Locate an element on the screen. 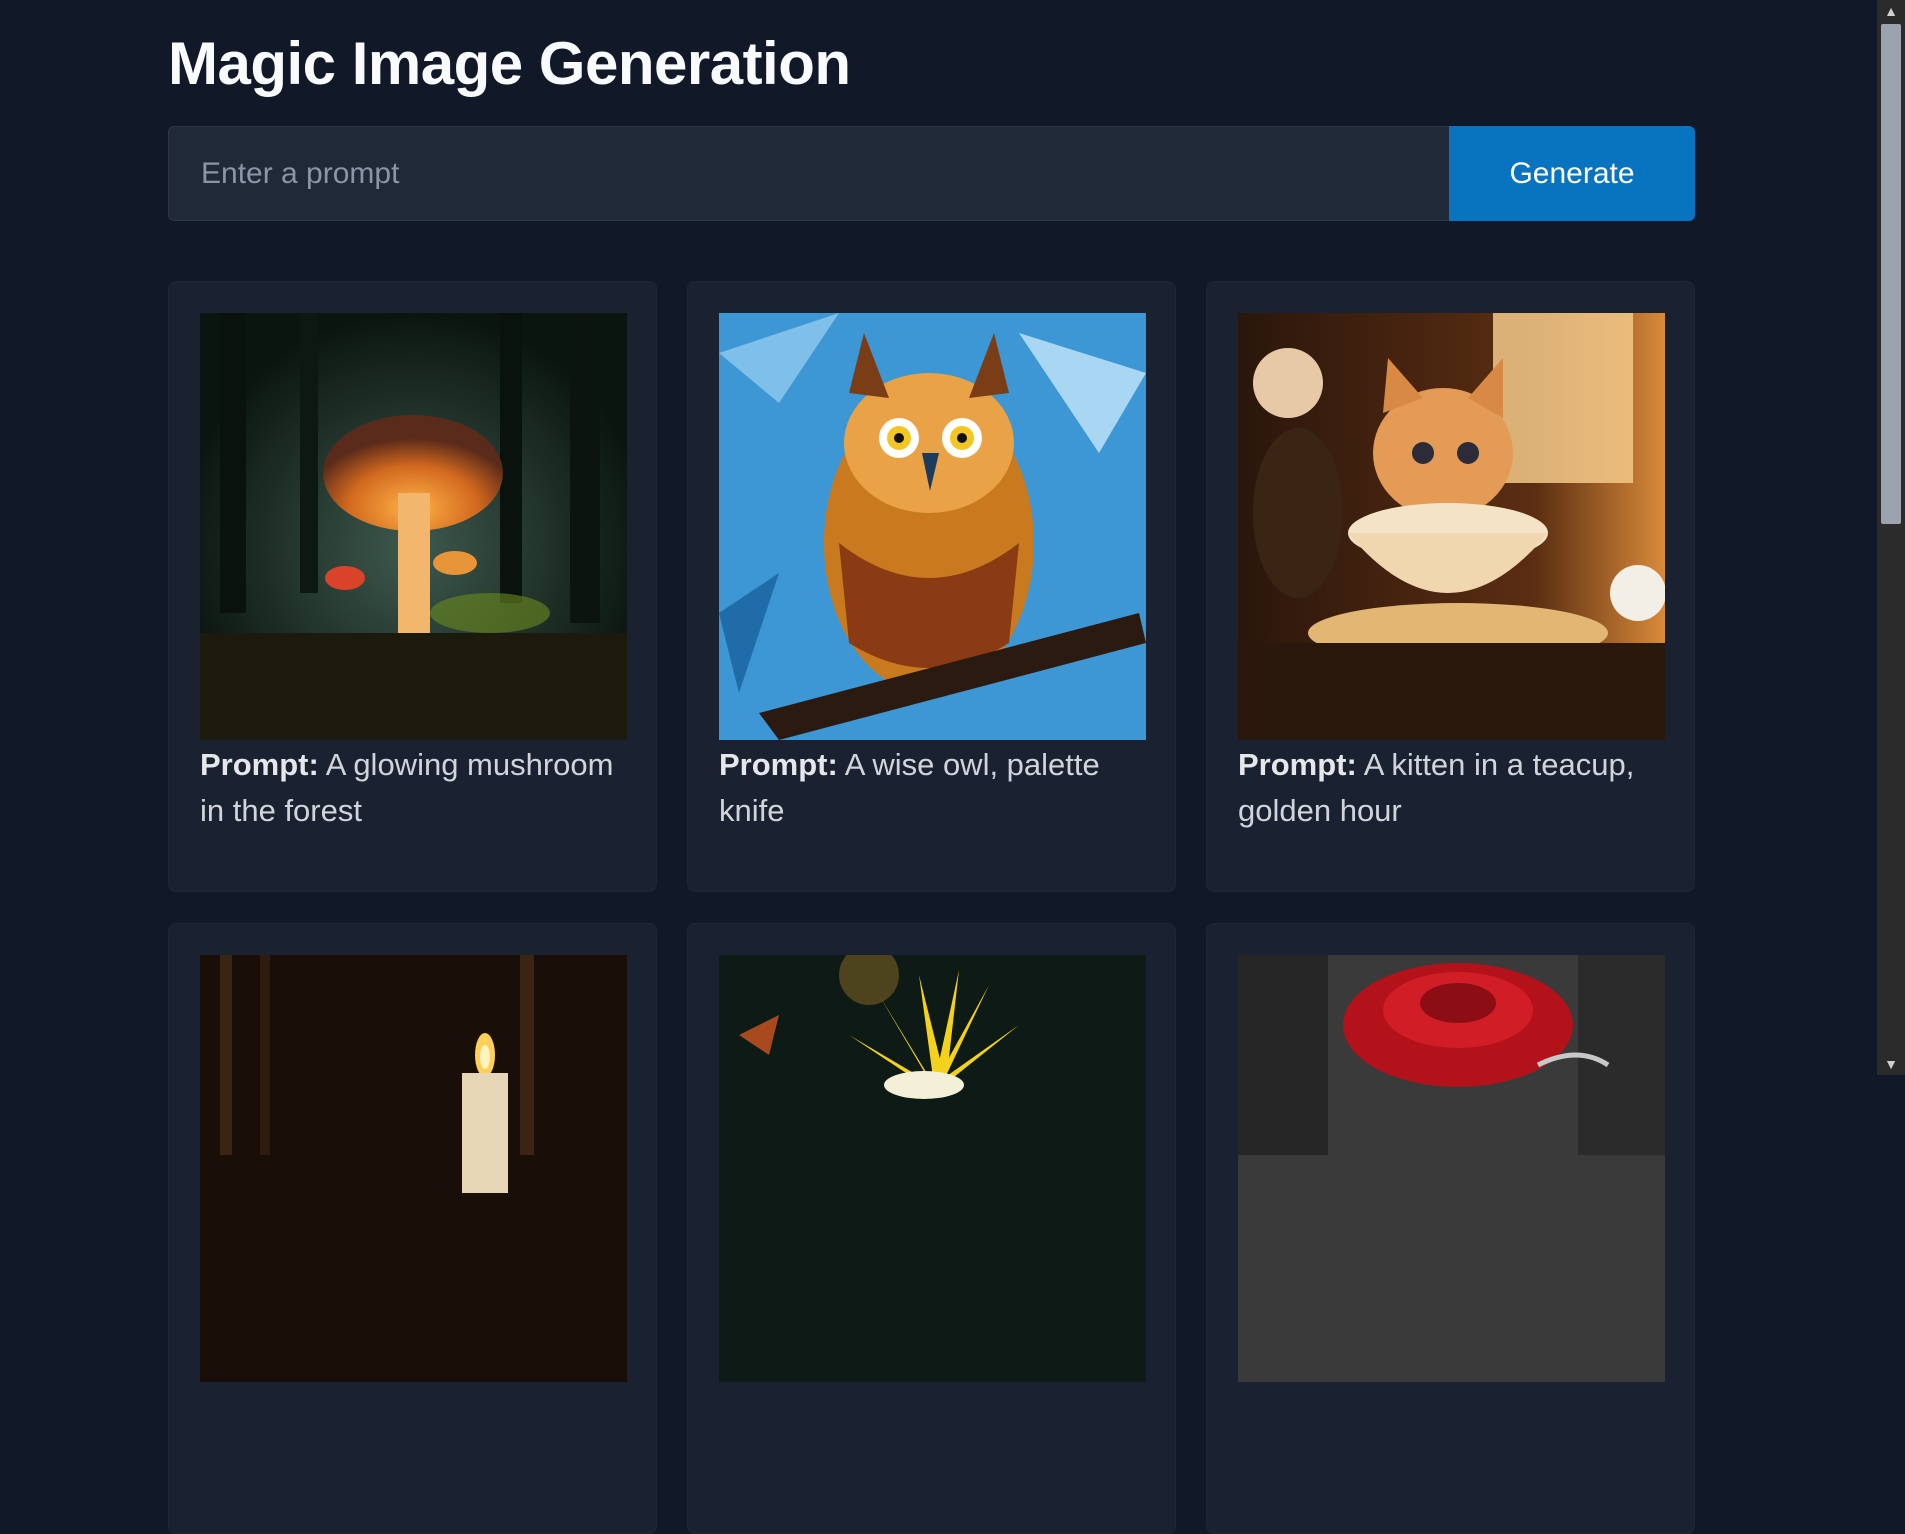  scroll-down-arrow-icon: ▼ is located at coordinates (1891, 1064).